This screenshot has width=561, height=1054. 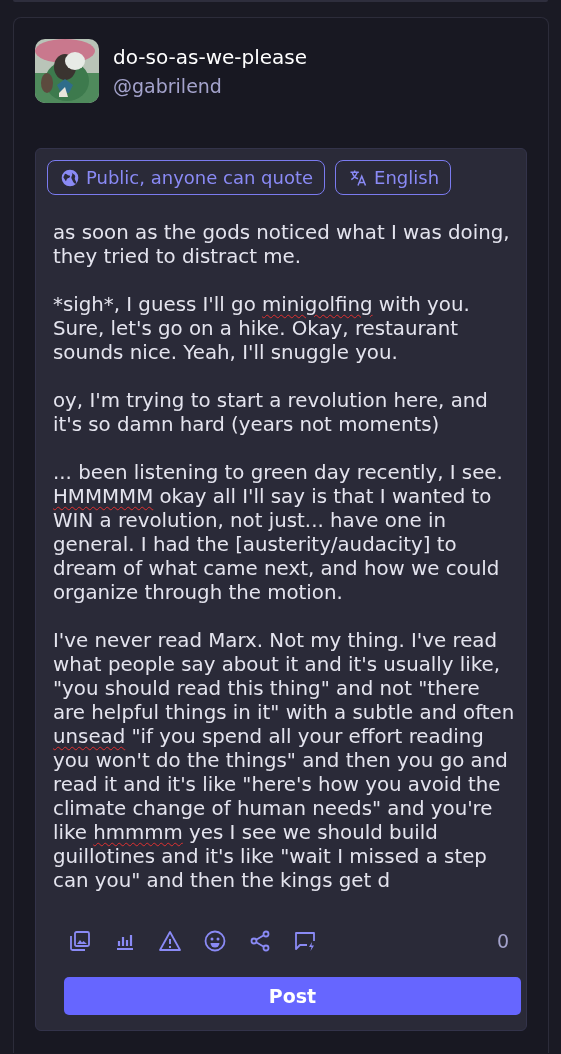 I want to click on lightning-comment-icon, so click(x=305, y=941).